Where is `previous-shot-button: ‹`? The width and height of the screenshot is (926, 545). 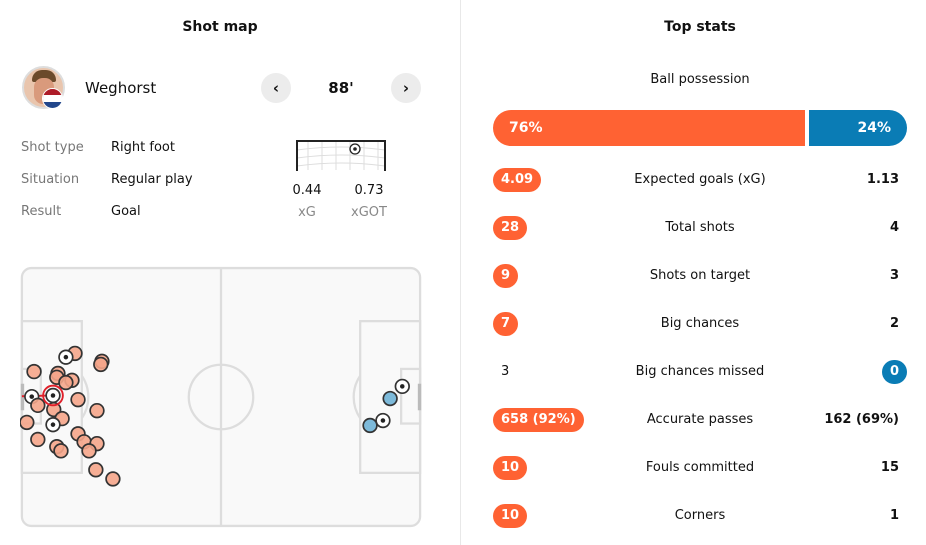
previous-shot-button: ‹ is located at coordinates (276, 88).